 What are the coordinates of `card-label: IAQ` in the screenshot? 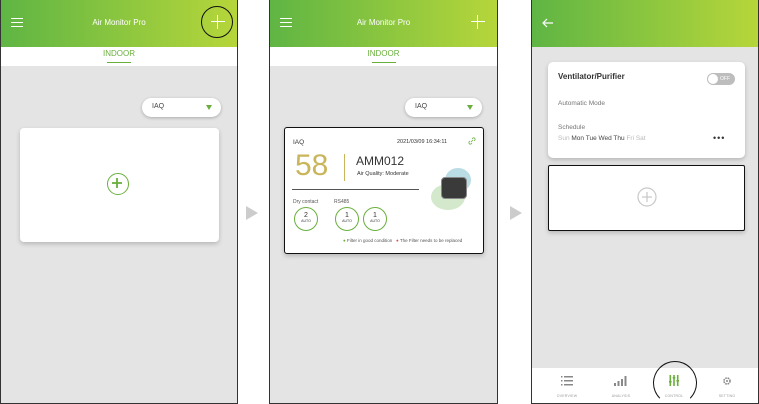 It's located at (299, 142).